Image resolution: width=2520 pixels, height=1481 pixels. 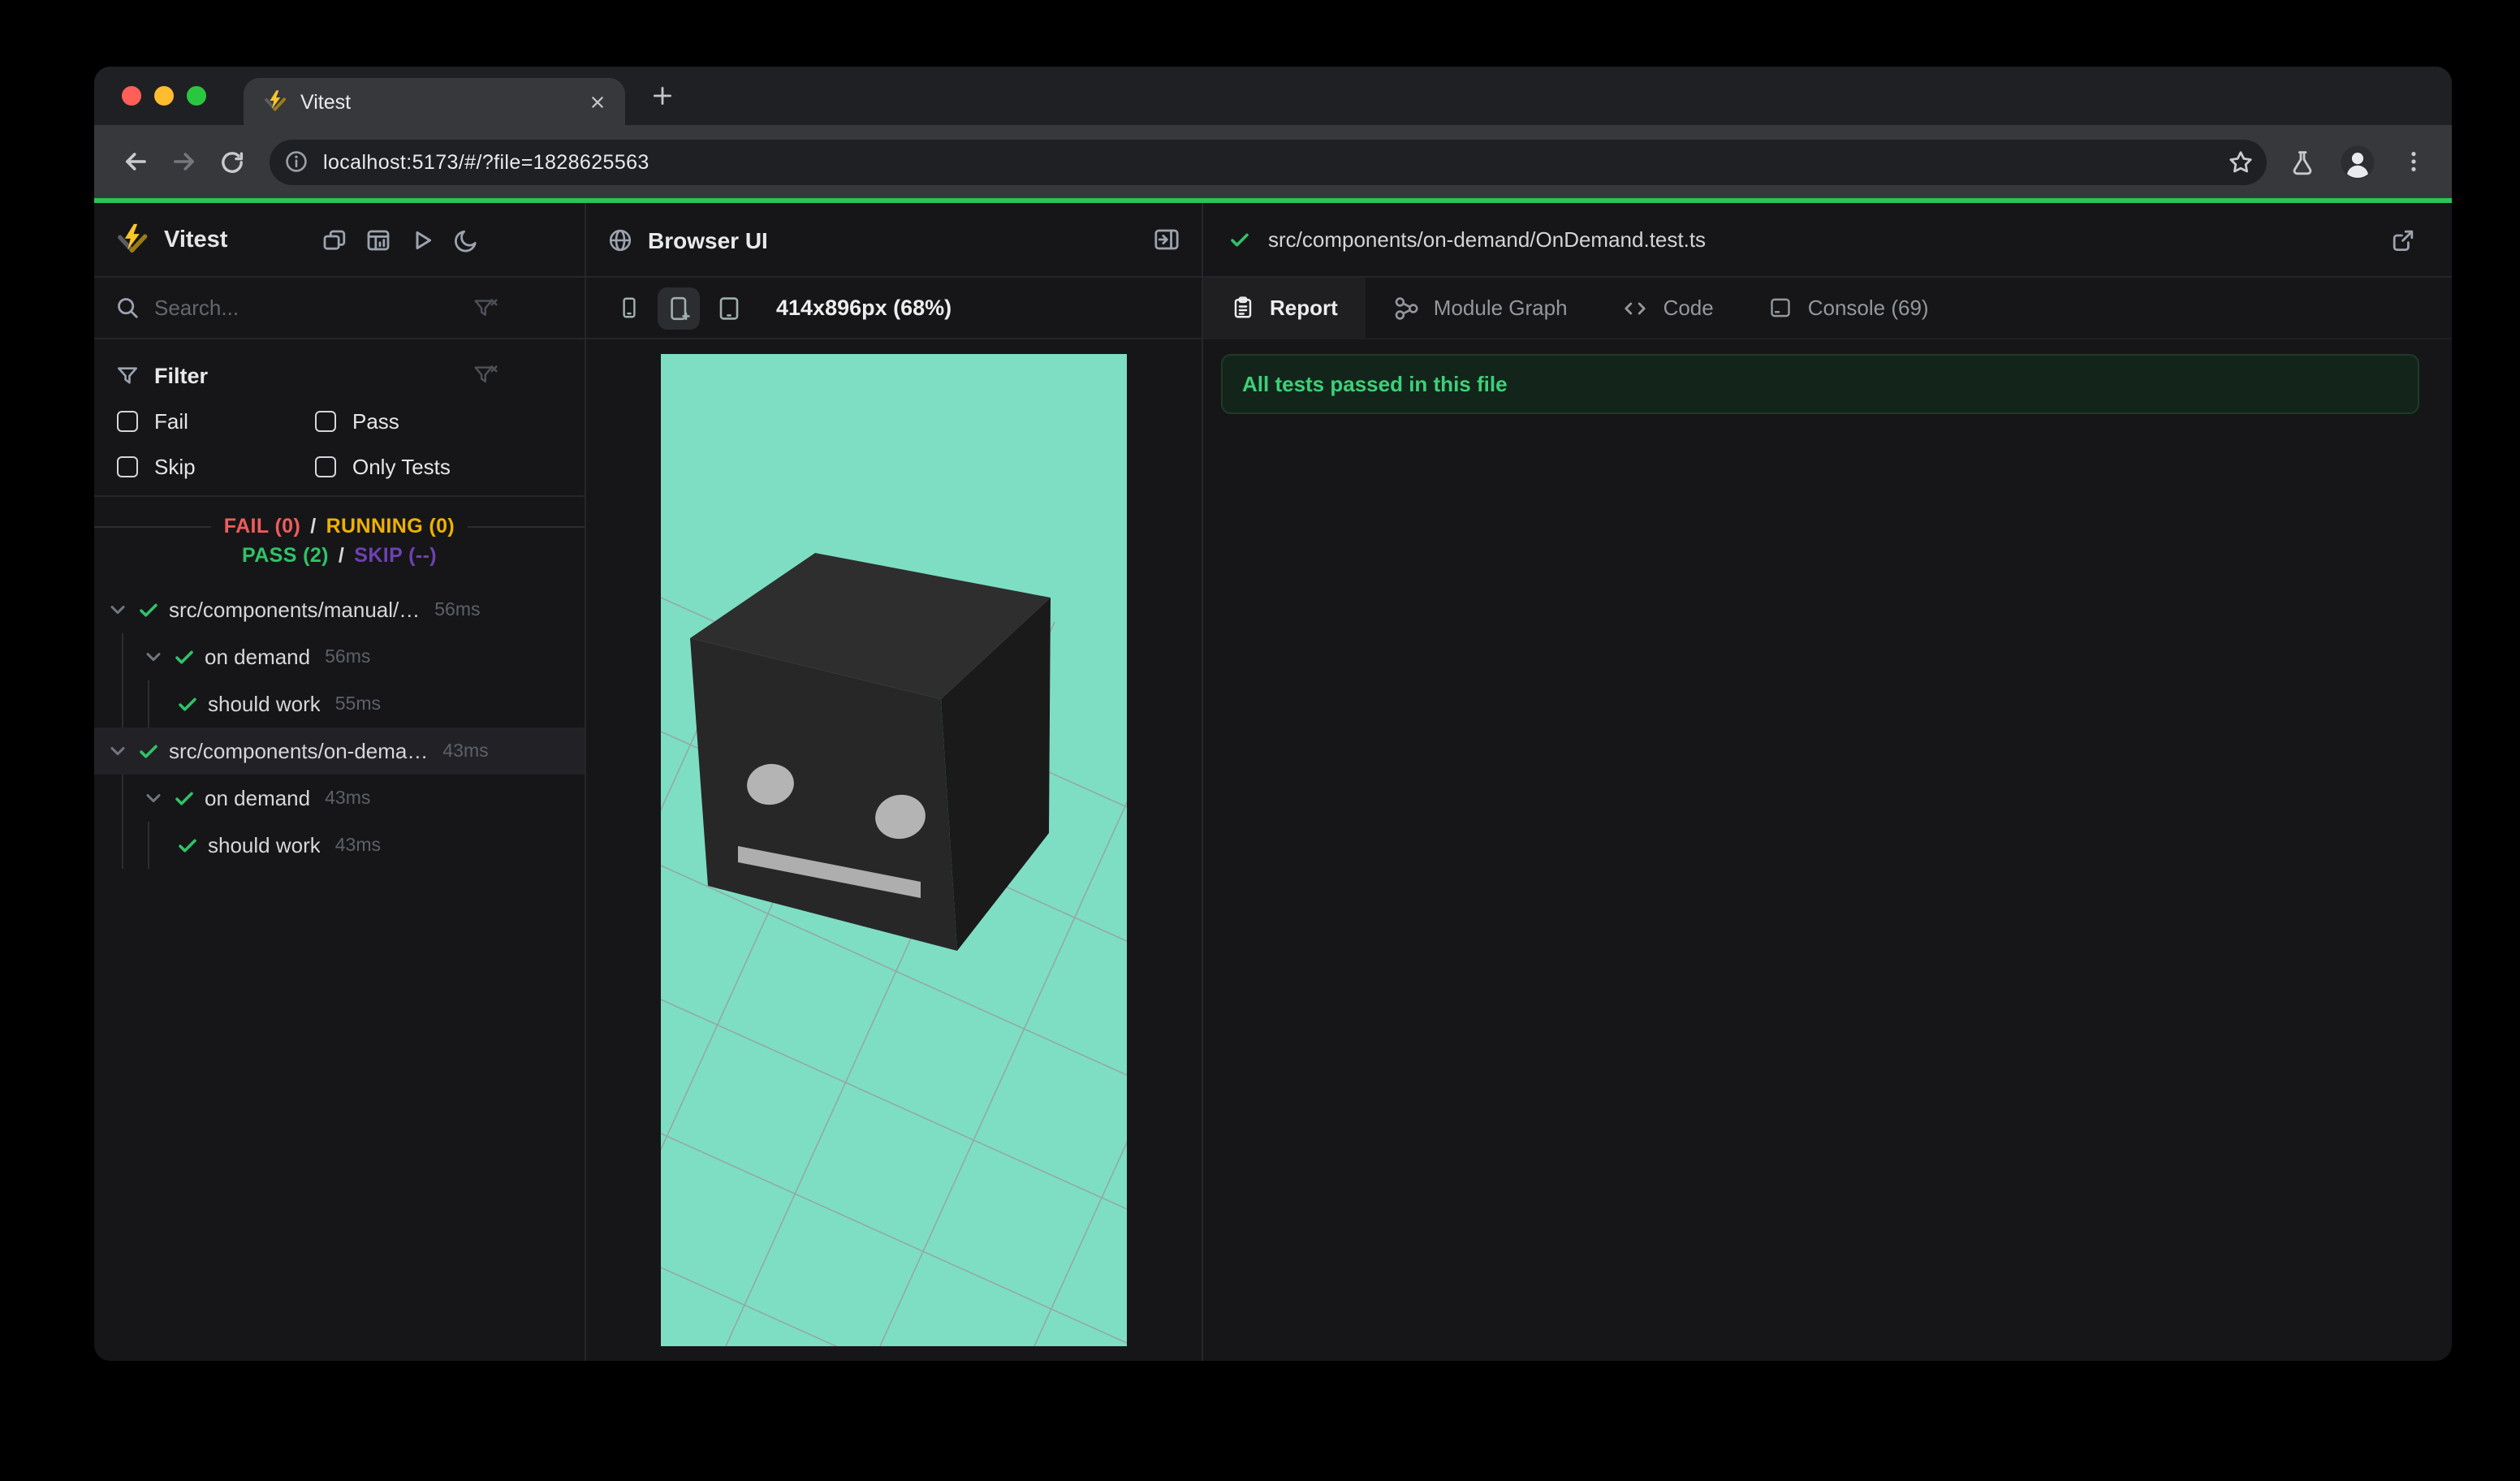 I want to click on sidebar-header: Vitest, so click(x=339, y=240).